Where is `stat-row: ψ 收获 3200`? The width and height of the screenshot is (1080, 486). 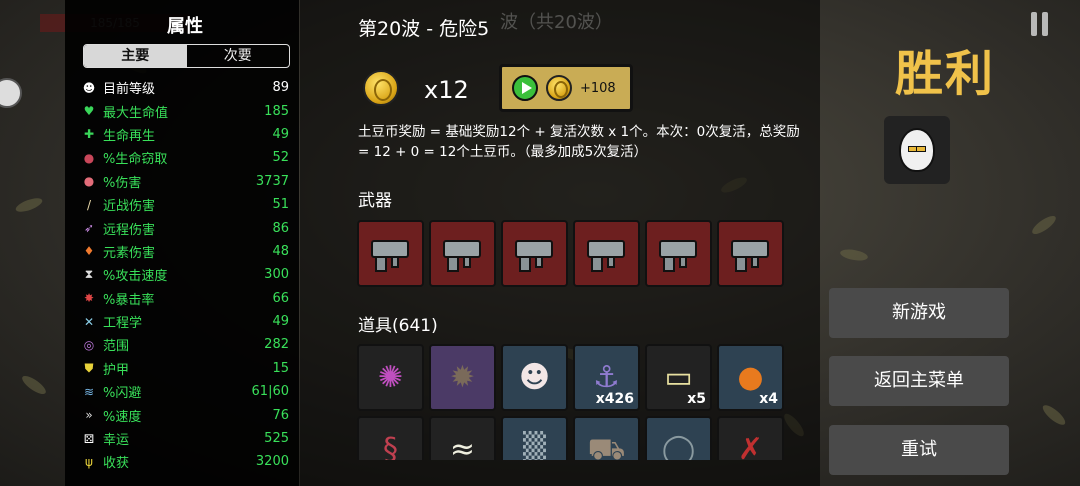
stat-row: ψ 收获 3200 is located at coordinates (185, 461).